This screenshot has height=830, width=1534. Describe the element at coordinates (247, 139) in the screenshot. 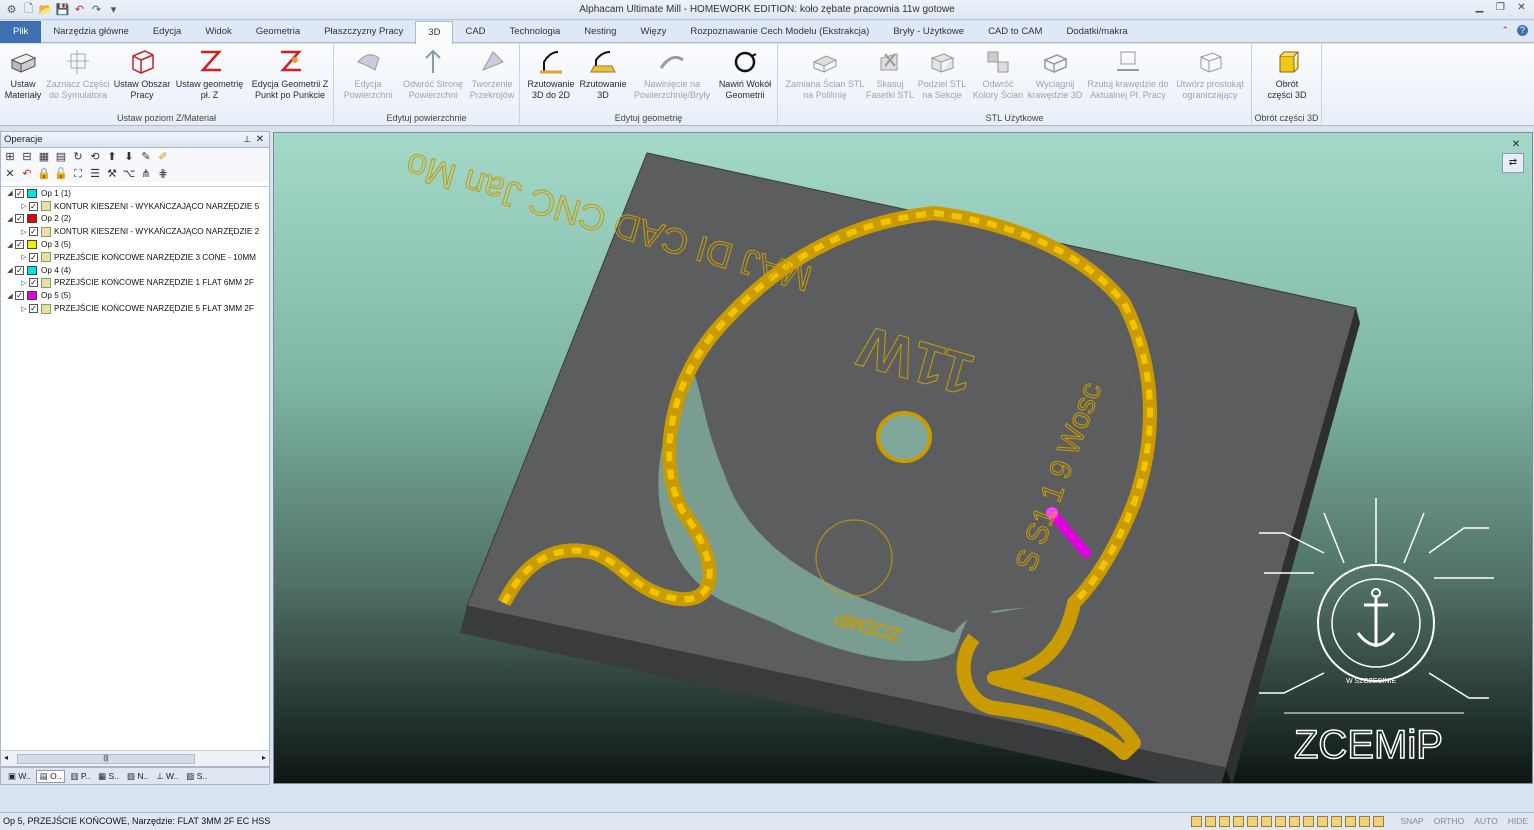

I see `pin-icon: ⊥` at that location.